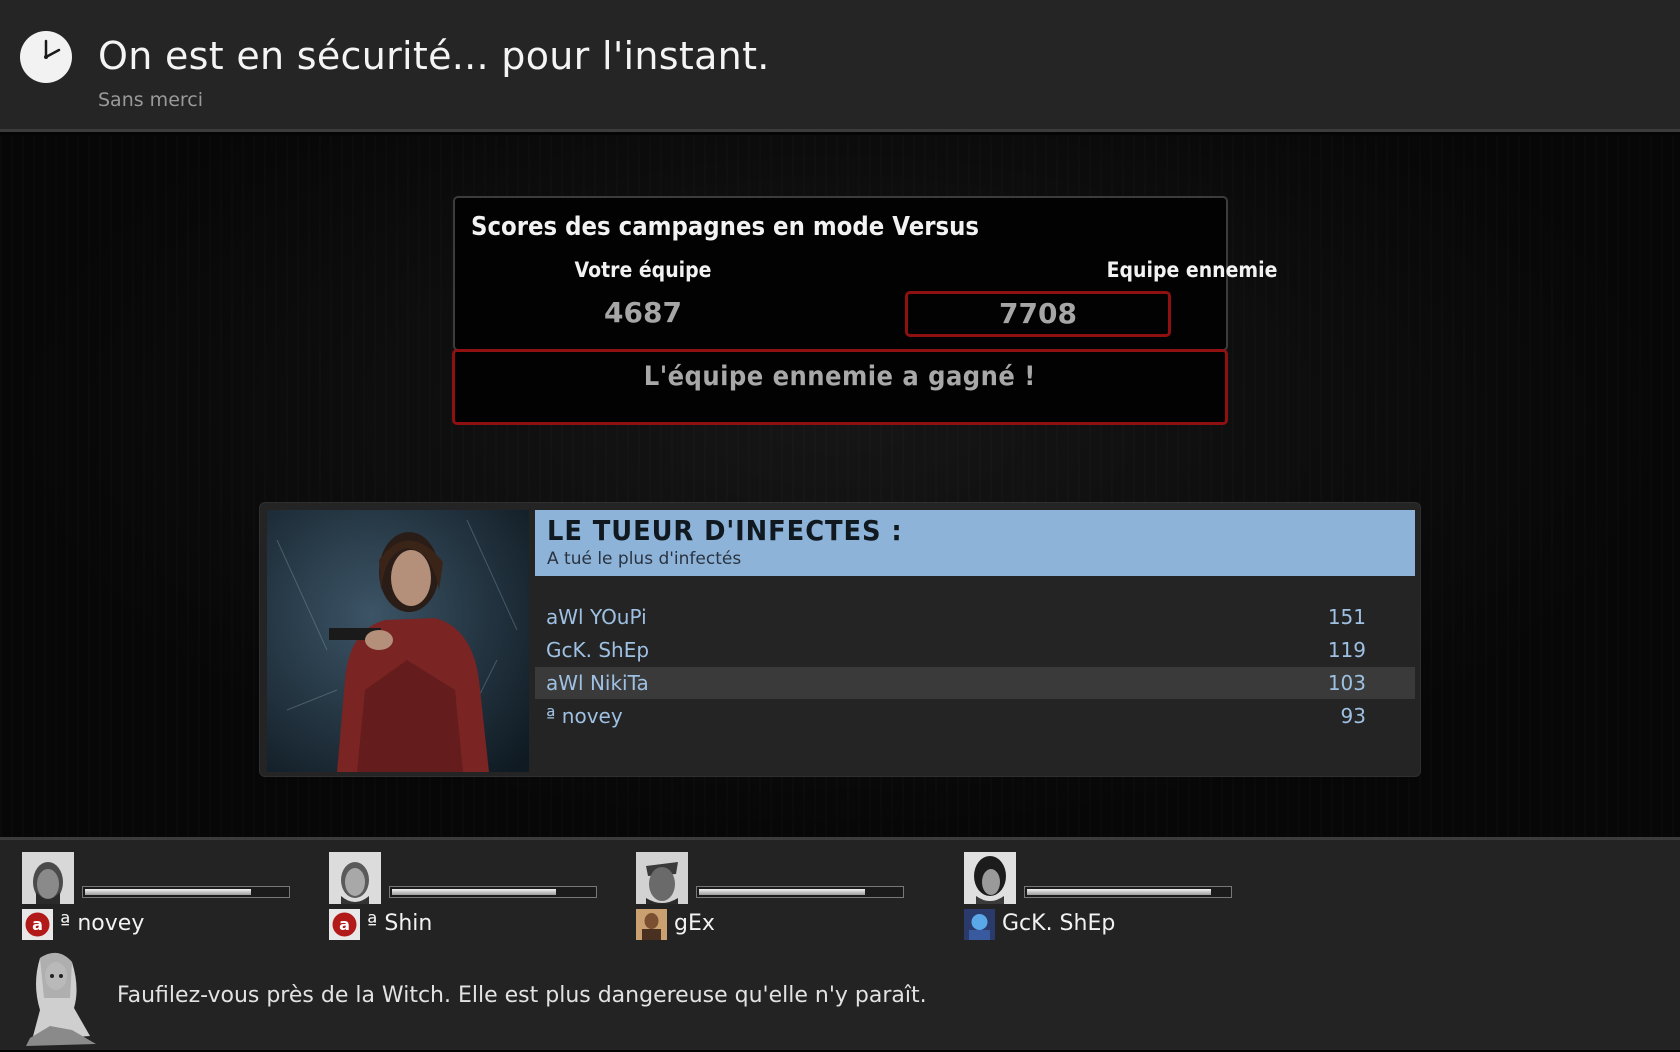 This screenshot has width=1680, height=1052. What do you see at coordinates (596, 617) in the screenshot?
I see `ranking-player-name: aWl YOuPi` at bounding box center [596, 617].